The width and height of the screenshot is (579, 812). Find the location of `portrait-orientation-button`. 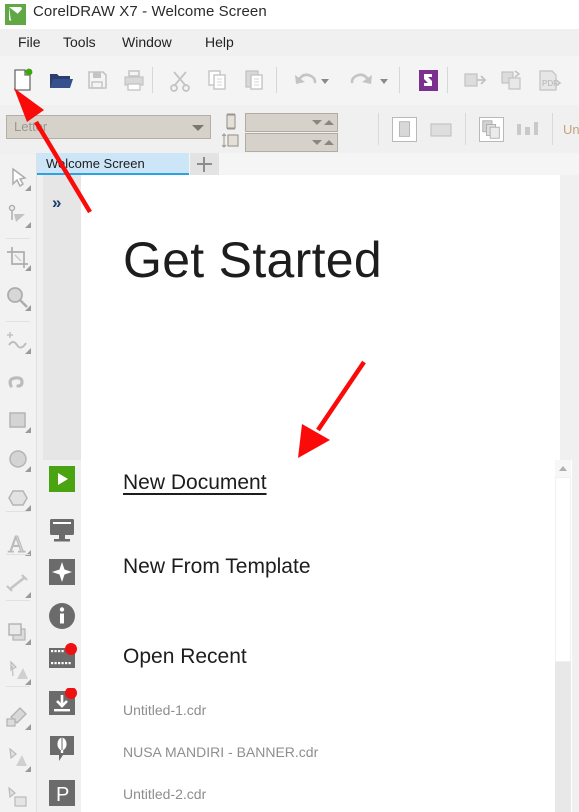

portrait-orientation-button is located at coordinates (404, 129).